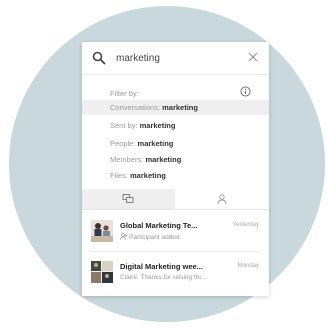 This screenshot has height=331, width=330. I want to click on people-icon, so click(222, 199).